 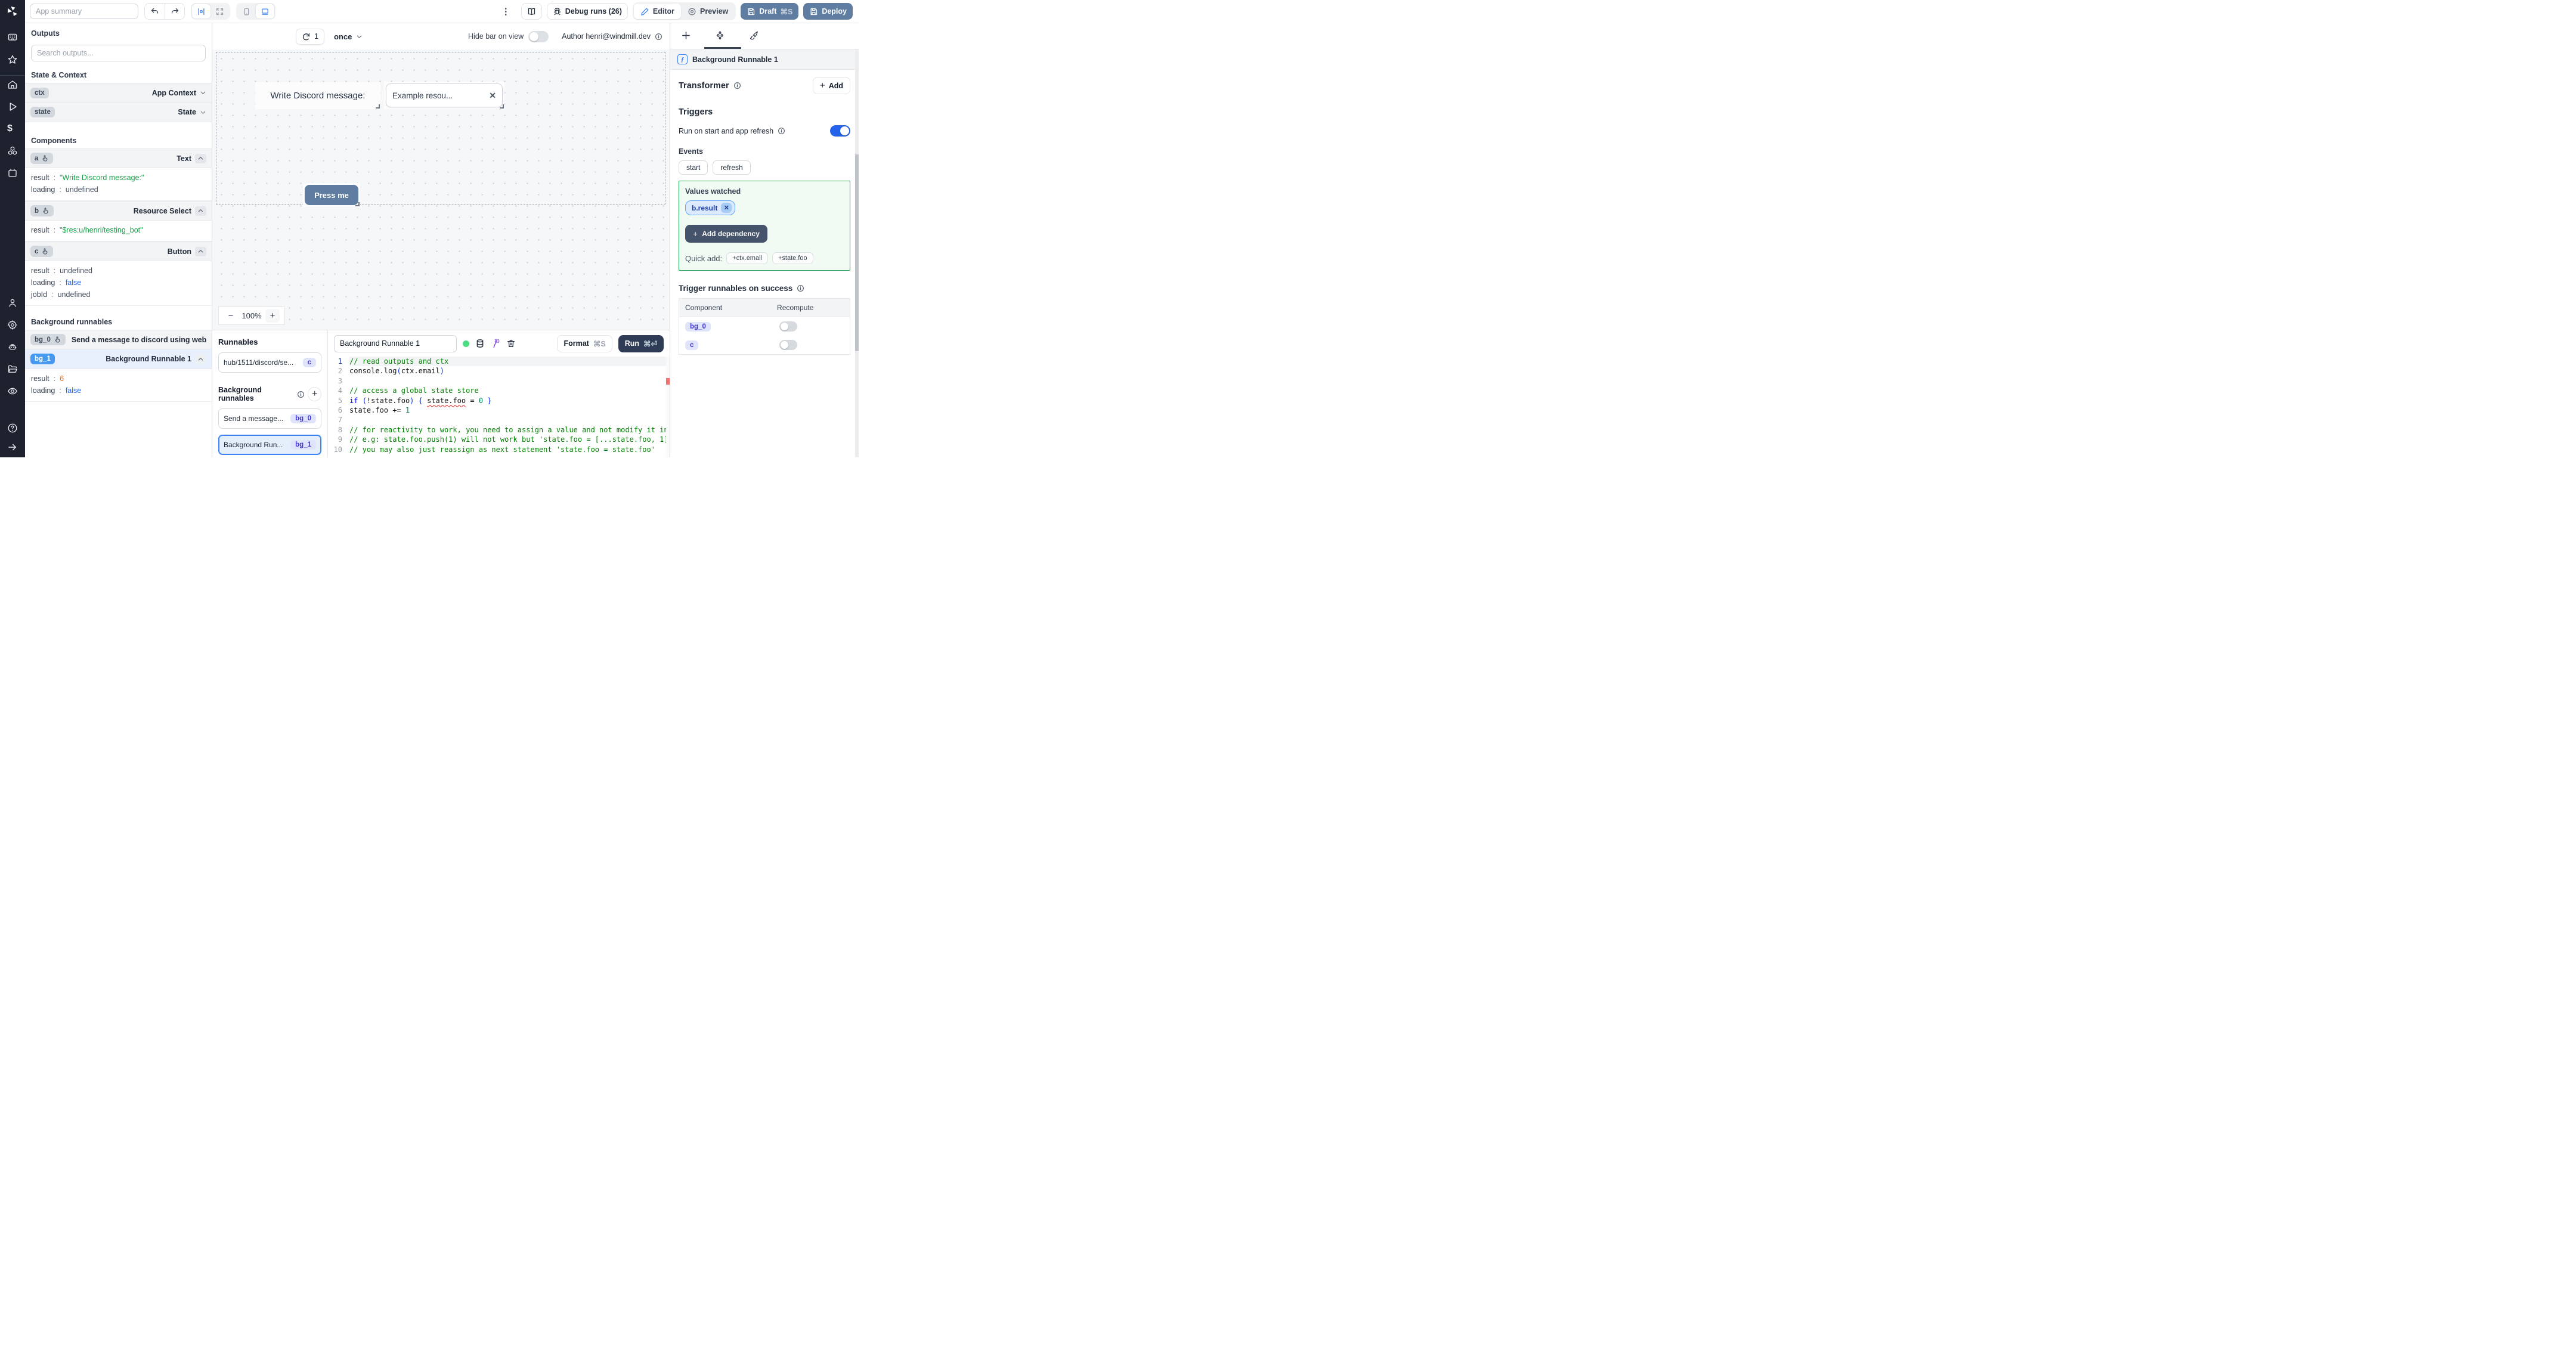 I want to click on tab-editor: Editor, so click(x=658, y=11).